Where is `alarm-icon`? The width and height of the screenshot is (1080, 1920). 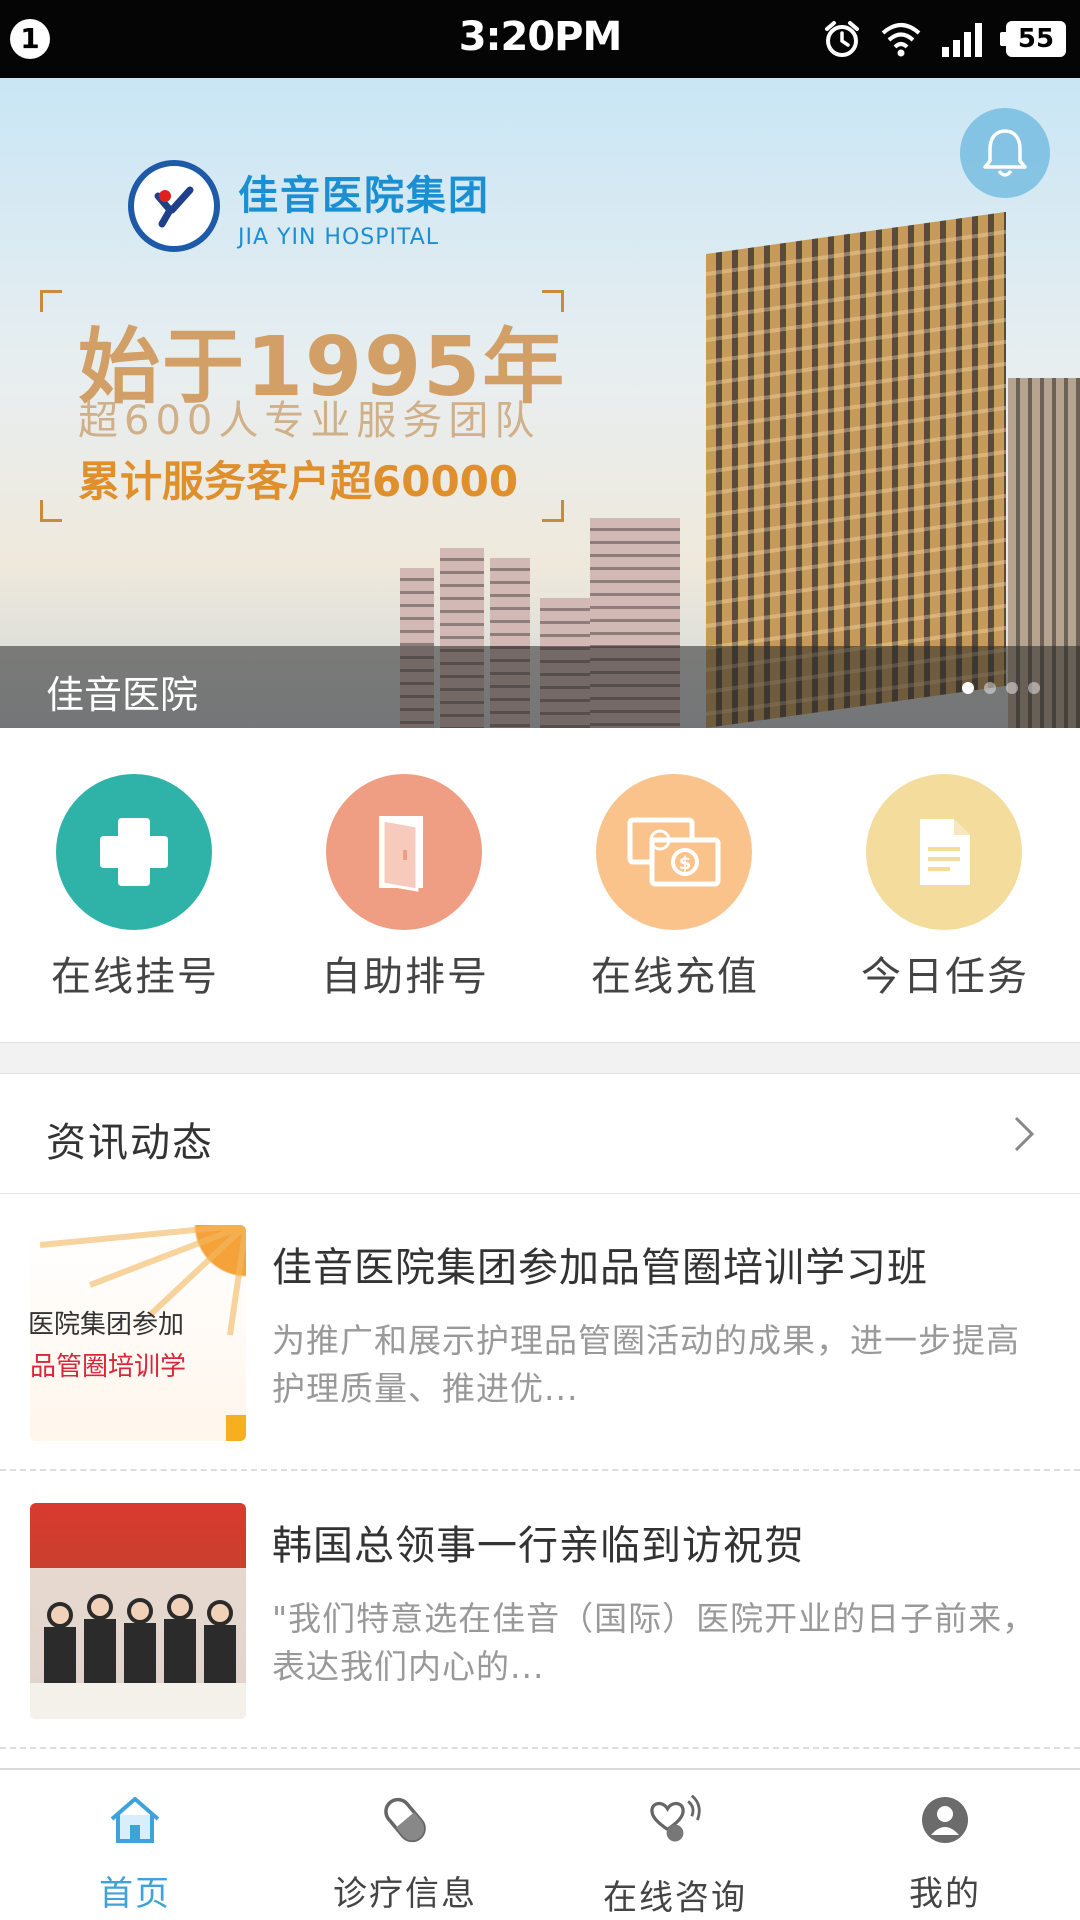 alarm-icon is located at coordinates (842, 39).